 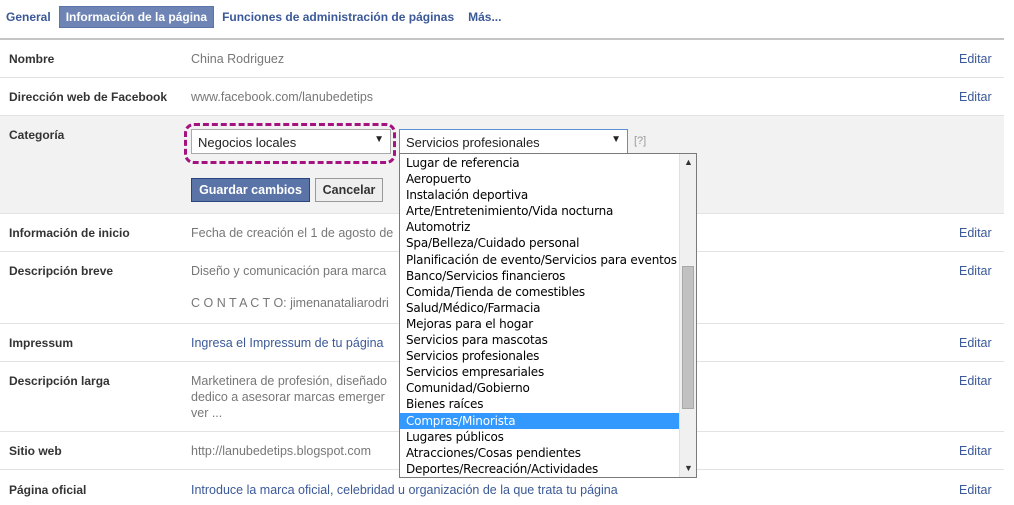 What do you see at coordinates (975, 451) in the screenshot?
I see `edit-sitio-link: Editar` at bounding box center [975, 451].